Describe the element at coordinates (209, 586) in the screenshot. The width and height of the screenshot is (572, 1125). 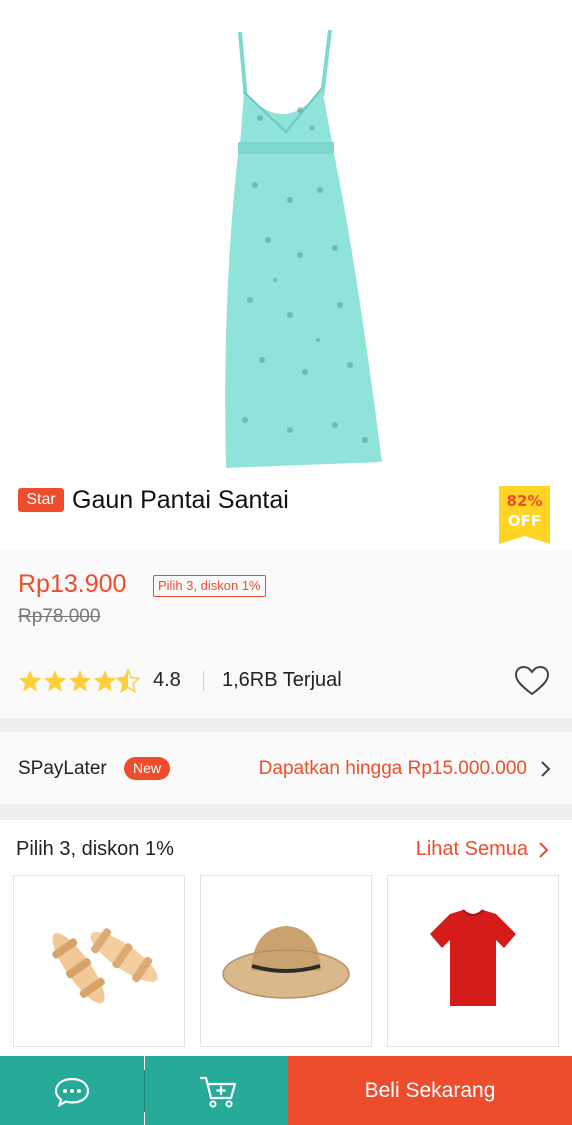
I see `promo-tag: Pilih 3, diskon 1%` at that location.